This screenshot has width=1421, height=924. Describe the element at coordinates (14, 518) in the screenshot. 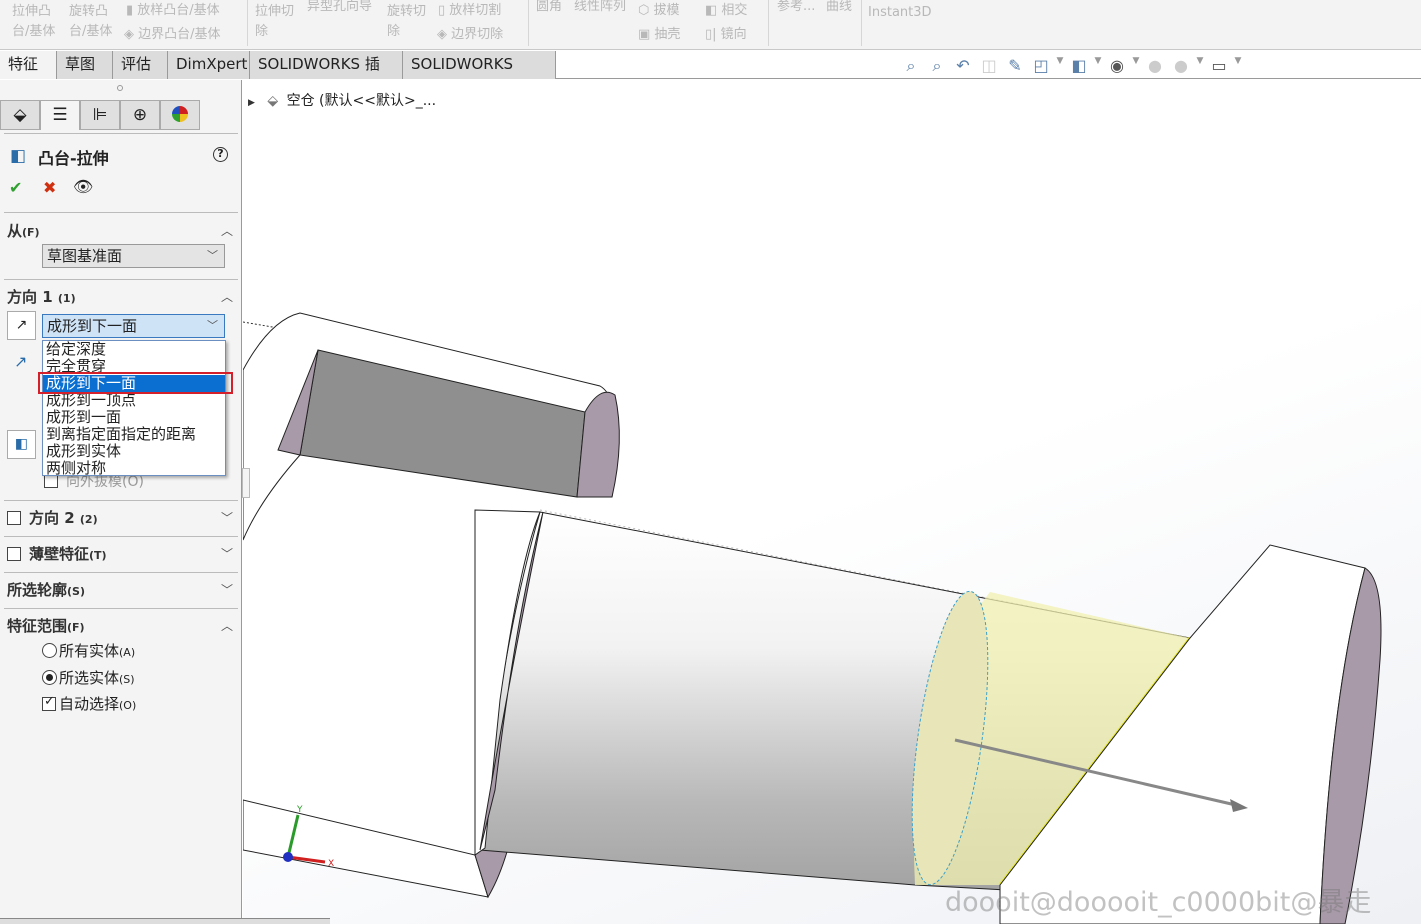

I see `direction2-checkbox` at that location.